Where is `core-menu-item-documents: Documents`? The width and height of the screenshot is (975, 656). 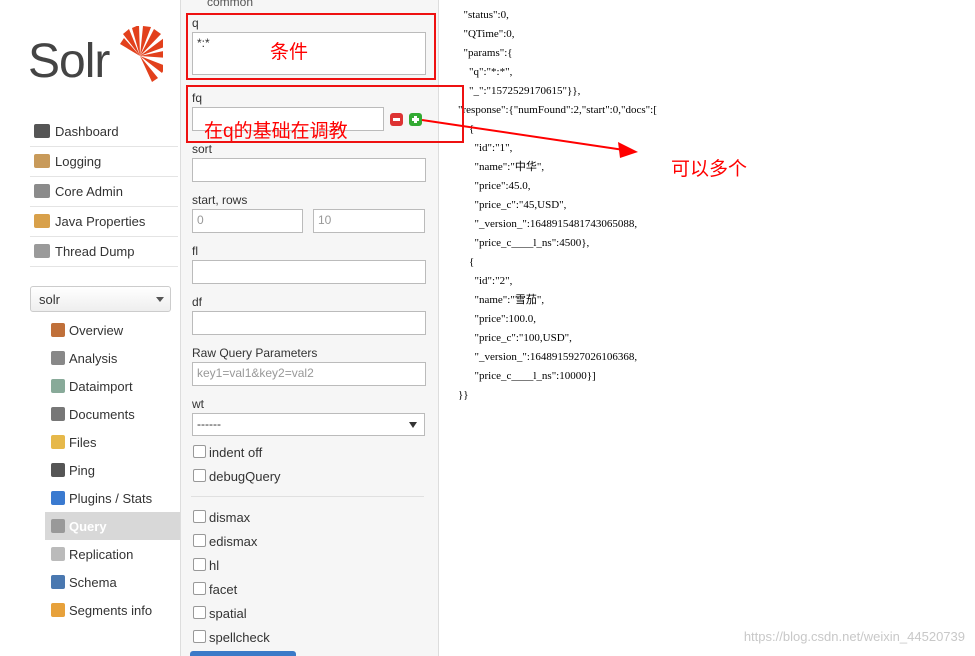 core-menu-item-documents: Documents is located at coordinates (112, 414).